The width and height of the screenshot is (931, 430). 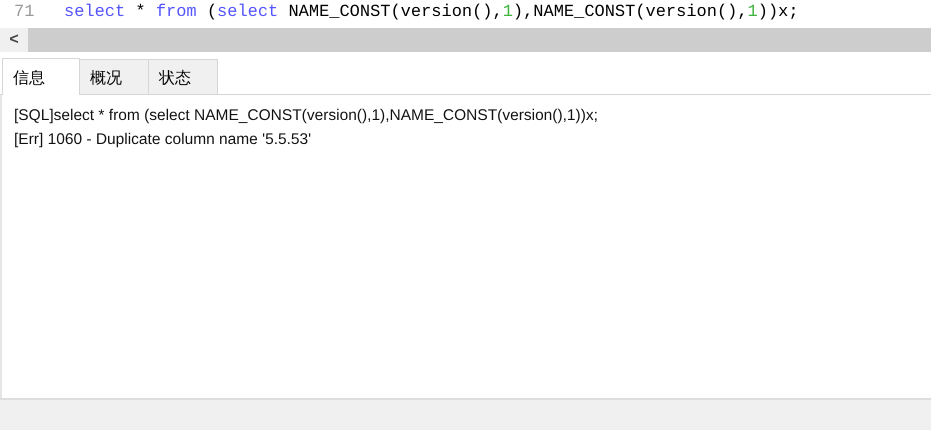 What do you see at coordinates (431, 13) in the screenshot?
I see `code-line: select * from (select NAME_CONST(version(),1),NAME_CONST(version(),1))x;` at bounding box center [431, 13].